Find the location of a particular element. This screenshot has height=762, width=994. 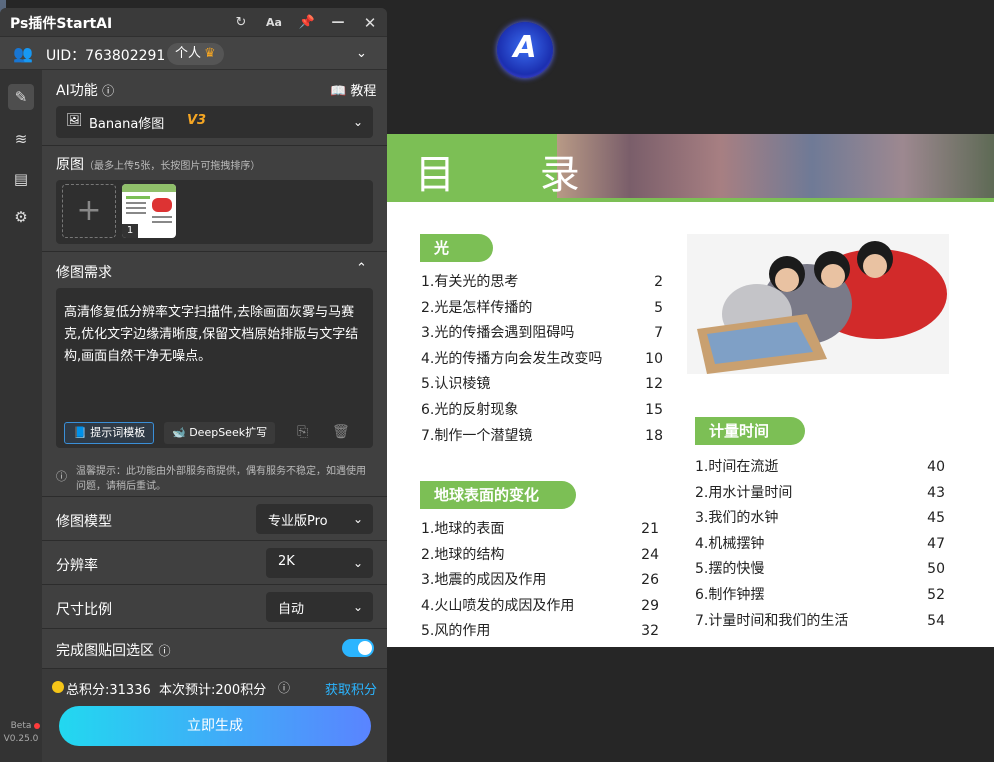

toc-row: 2.光是怎样传播的 5 is located at coordinates (542, 307).